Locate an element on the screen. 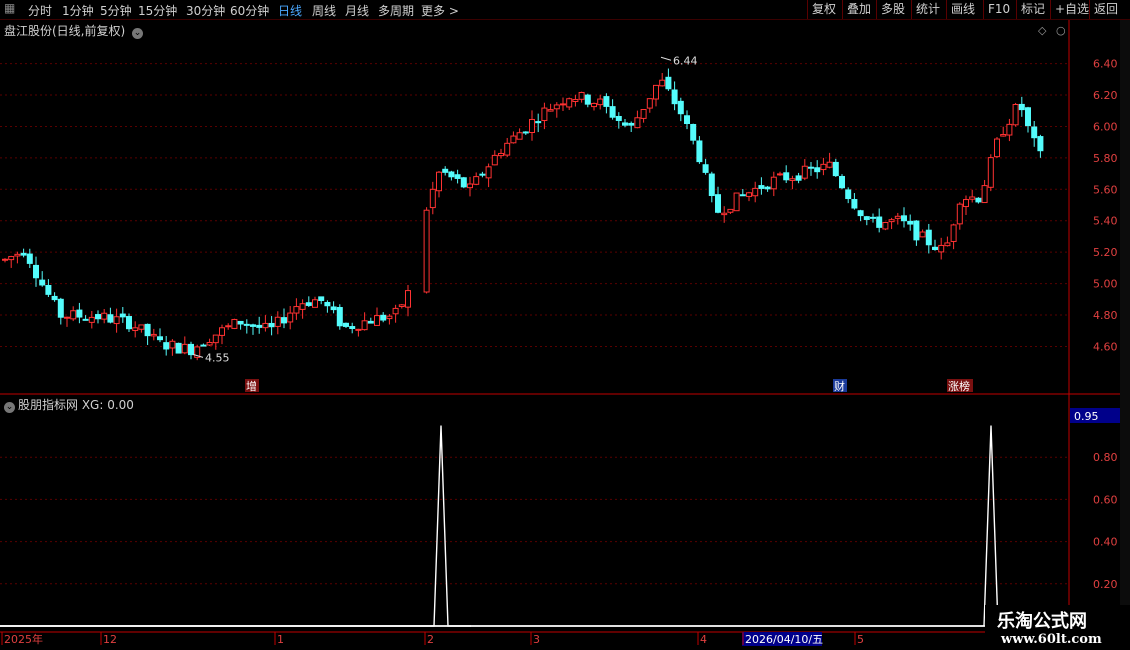 The height and width of the screenshot is (650, 1130). right-scroll-strip is located at coordinates (1125, 326).